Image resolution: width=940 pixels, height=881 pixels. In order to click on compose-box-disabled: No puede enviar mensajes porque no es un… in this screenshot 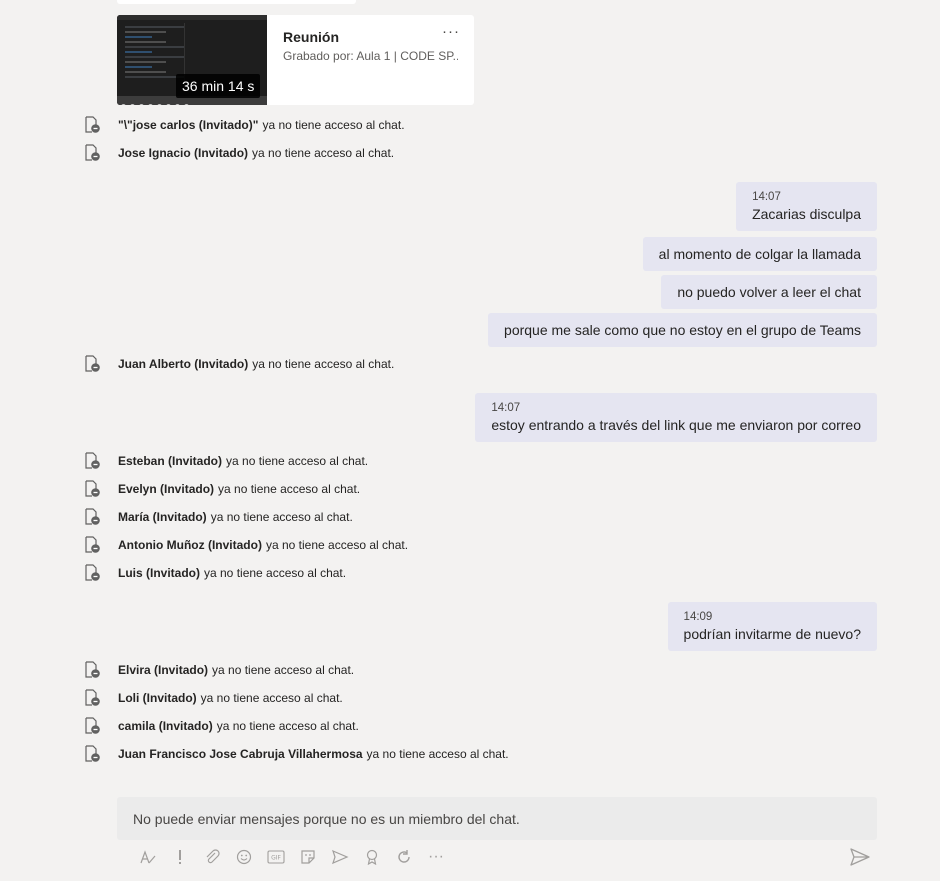, I will do `click(497, 818)`.